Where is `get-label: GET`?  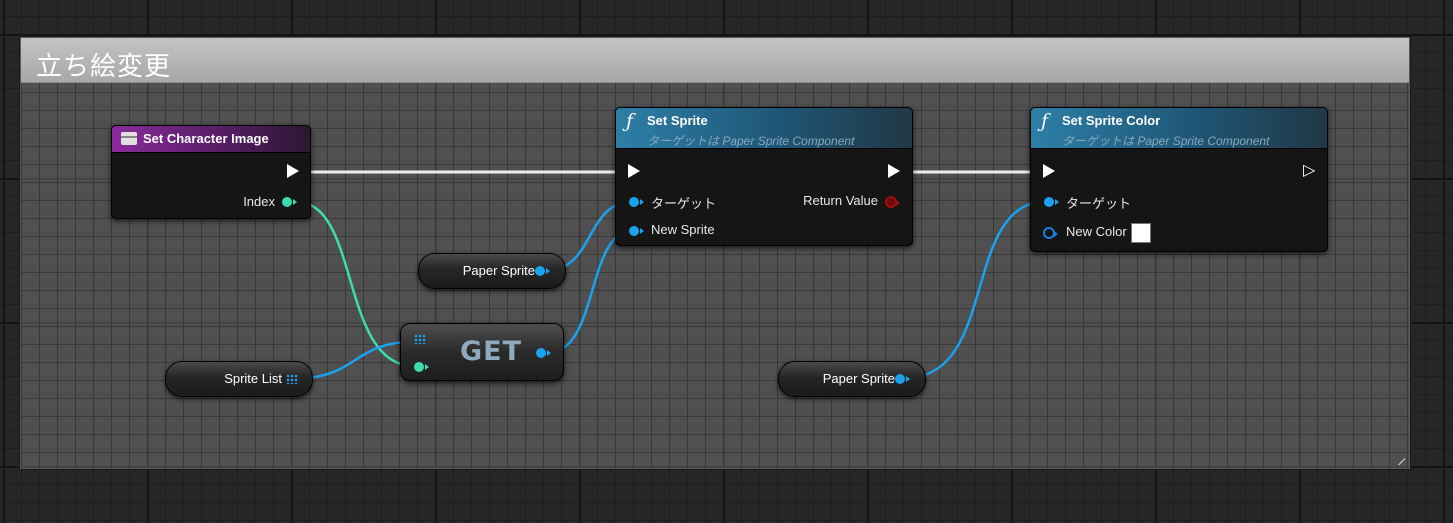 get-label: GET is located at coordinates (491, 351).